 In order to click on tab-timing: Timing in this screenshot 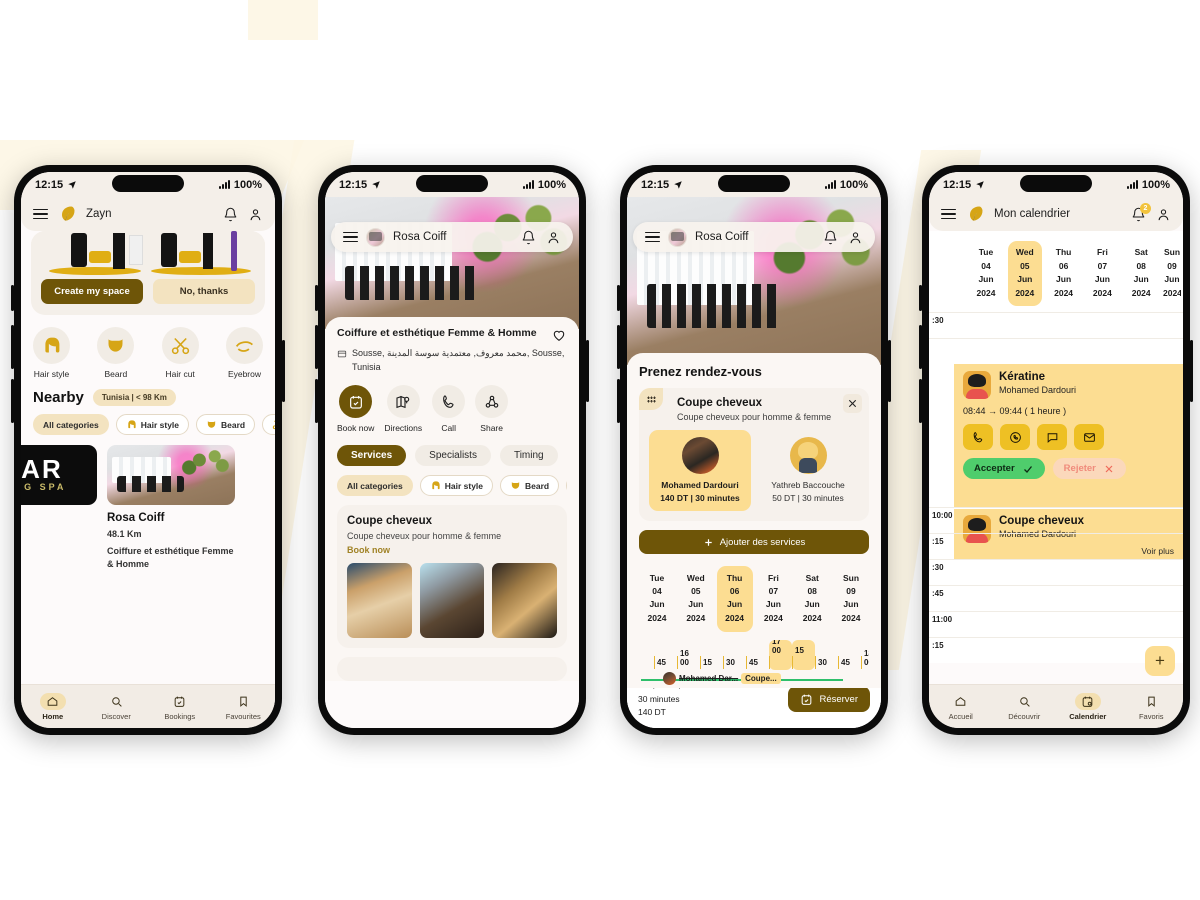, I will do `click(528, 455)`.